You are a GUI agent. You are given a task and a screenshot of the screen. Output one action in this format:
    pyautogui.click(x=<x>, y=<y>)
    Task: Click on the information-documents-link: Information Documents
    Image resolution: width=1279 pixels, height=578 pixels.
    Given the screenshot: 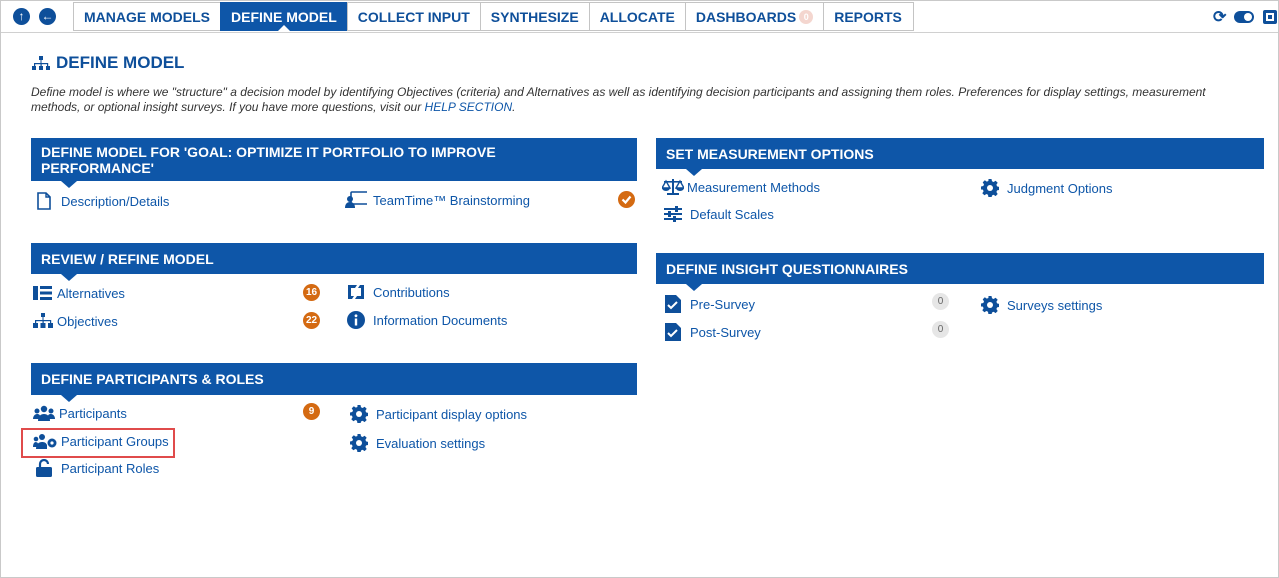 What is the action you would take?
    pyautogui.click(x=426, y=320)
    